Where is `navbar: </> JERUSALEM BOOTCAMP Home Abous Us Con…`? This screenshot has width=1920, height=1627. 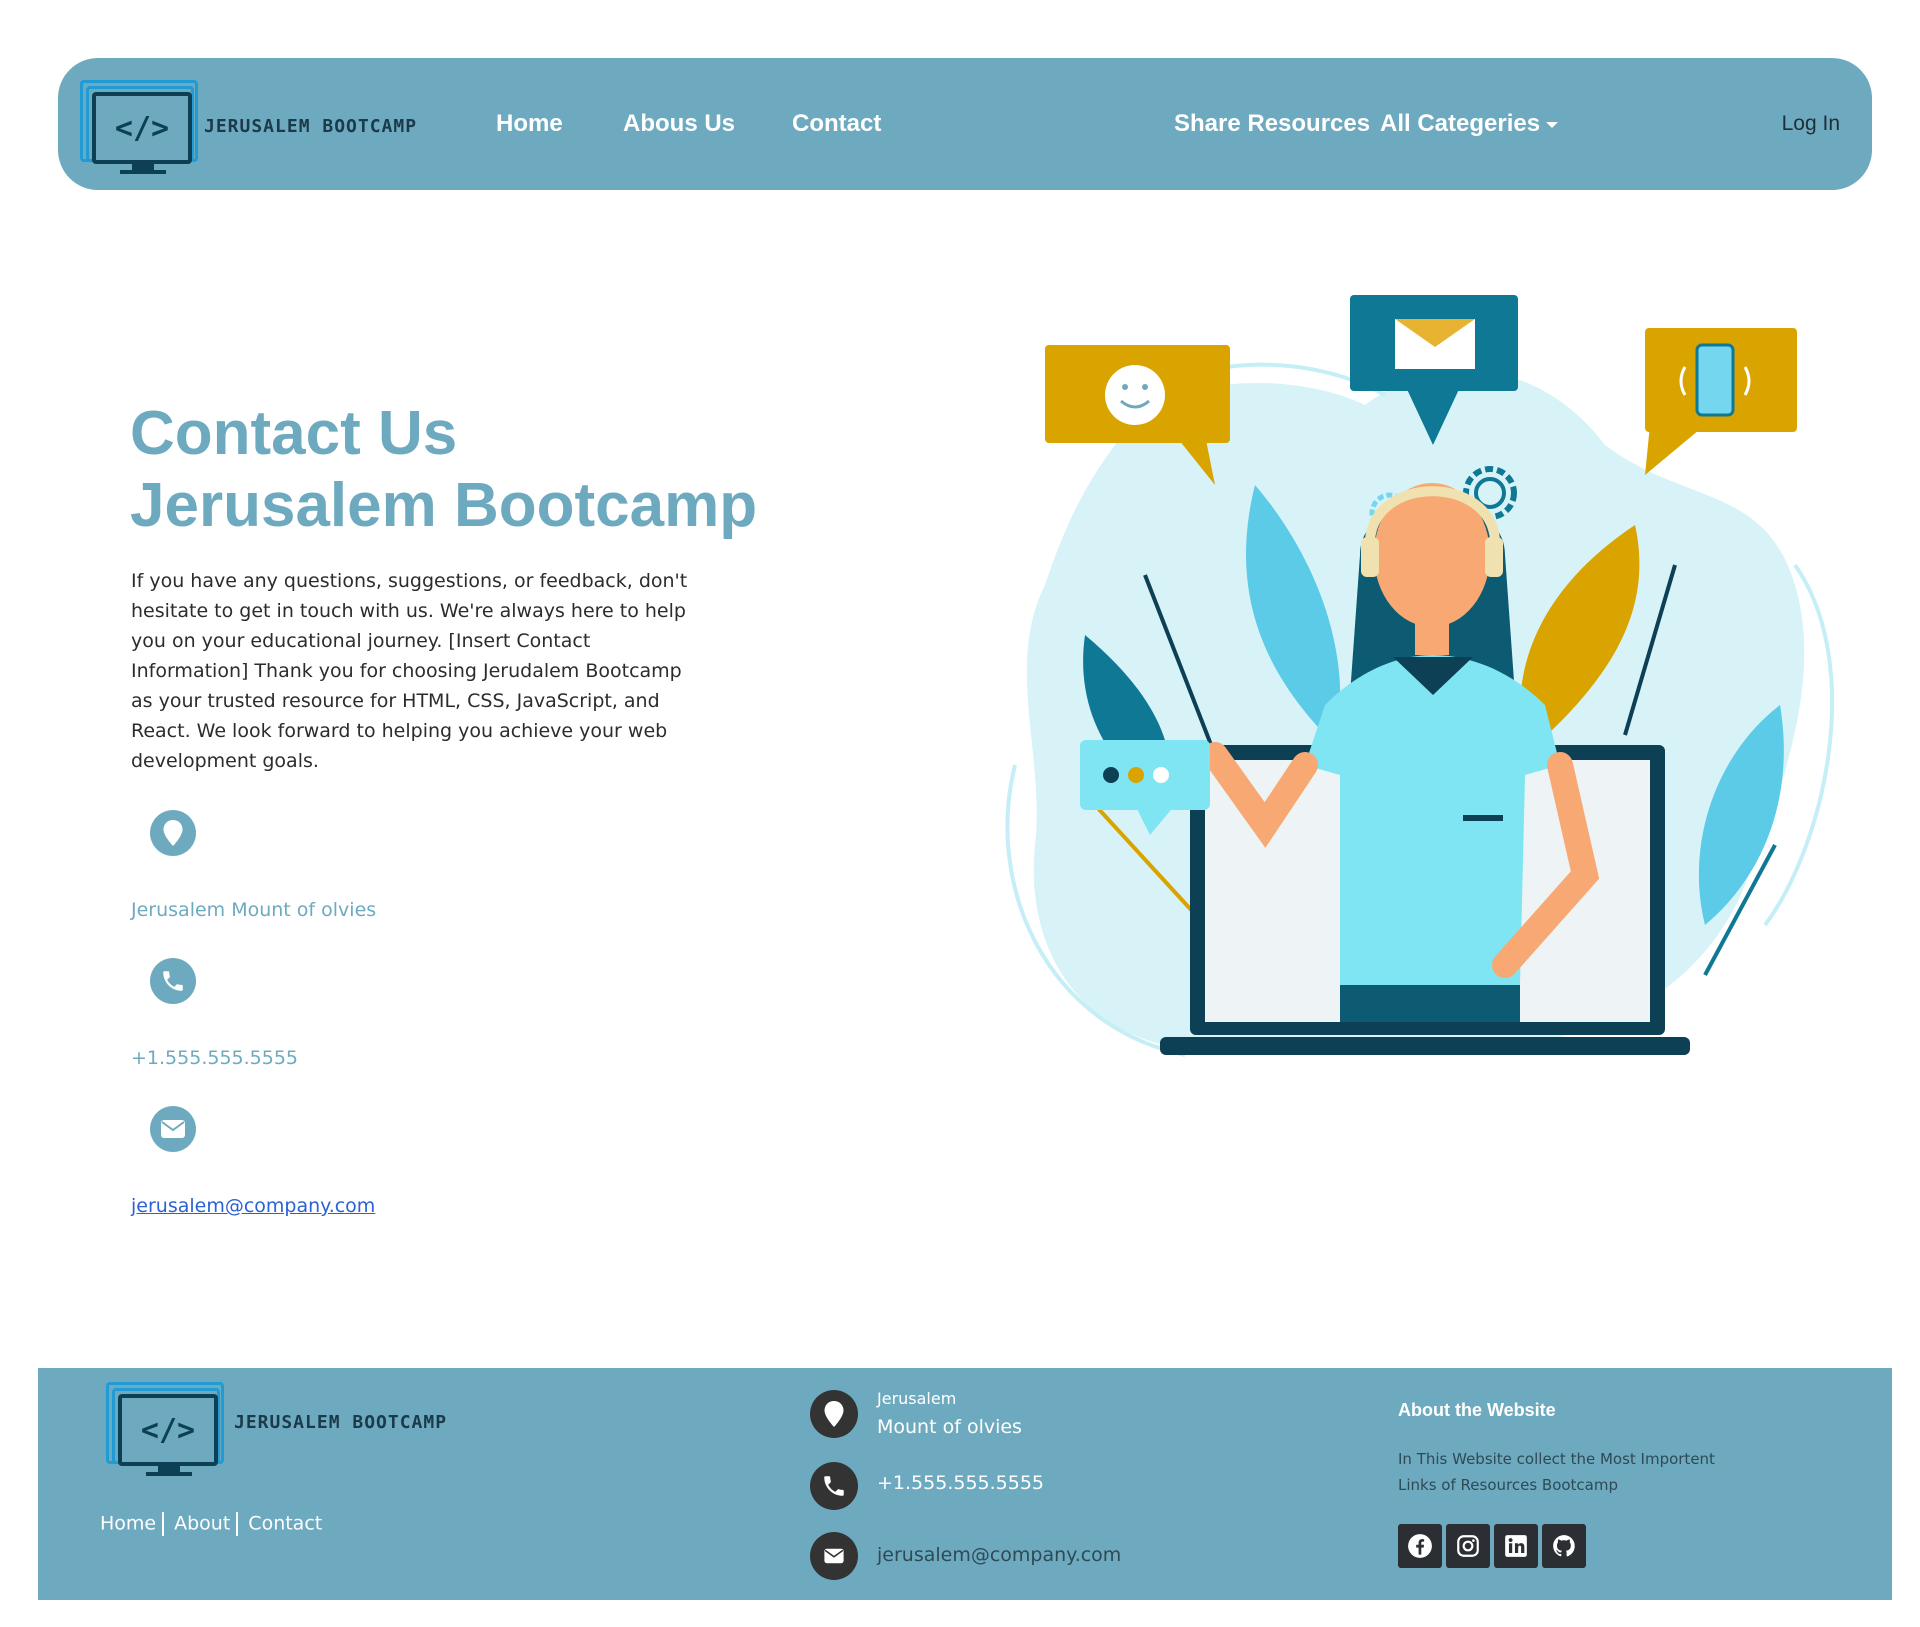
navbar: </> JERUSALEM BOOTCAMP Home Abous Us Con… is located at coordinates (965, 124).